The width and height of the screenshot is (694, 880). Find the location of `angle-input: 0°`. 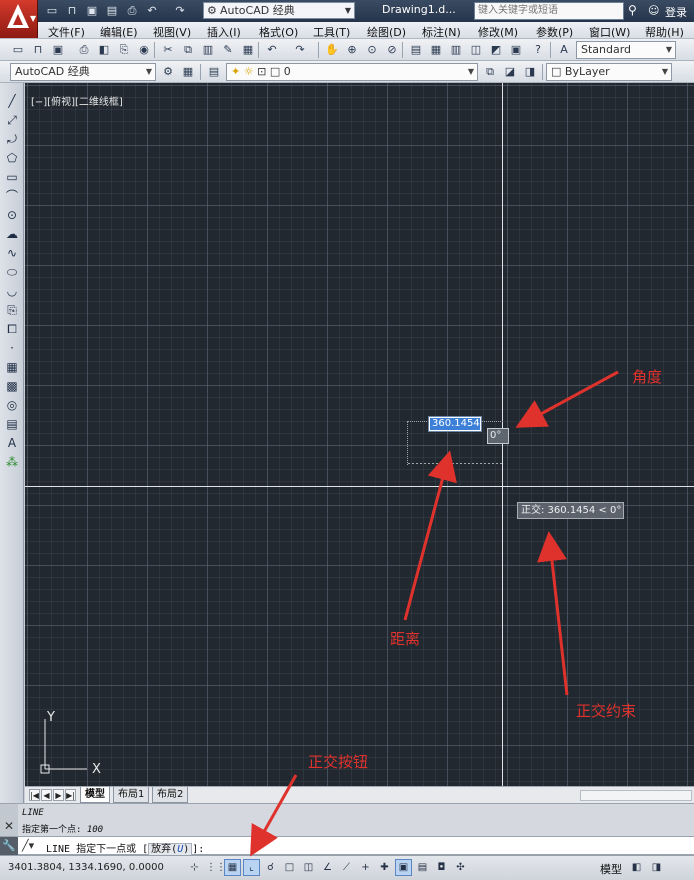

angle-input: 0° is located at coordinates (498, 436).